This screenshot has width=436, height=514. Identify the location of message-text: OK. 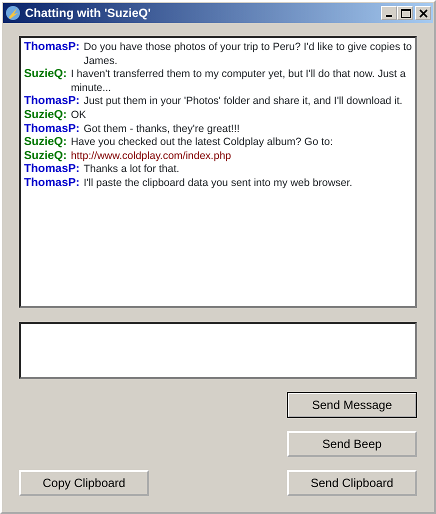
(78, 115).